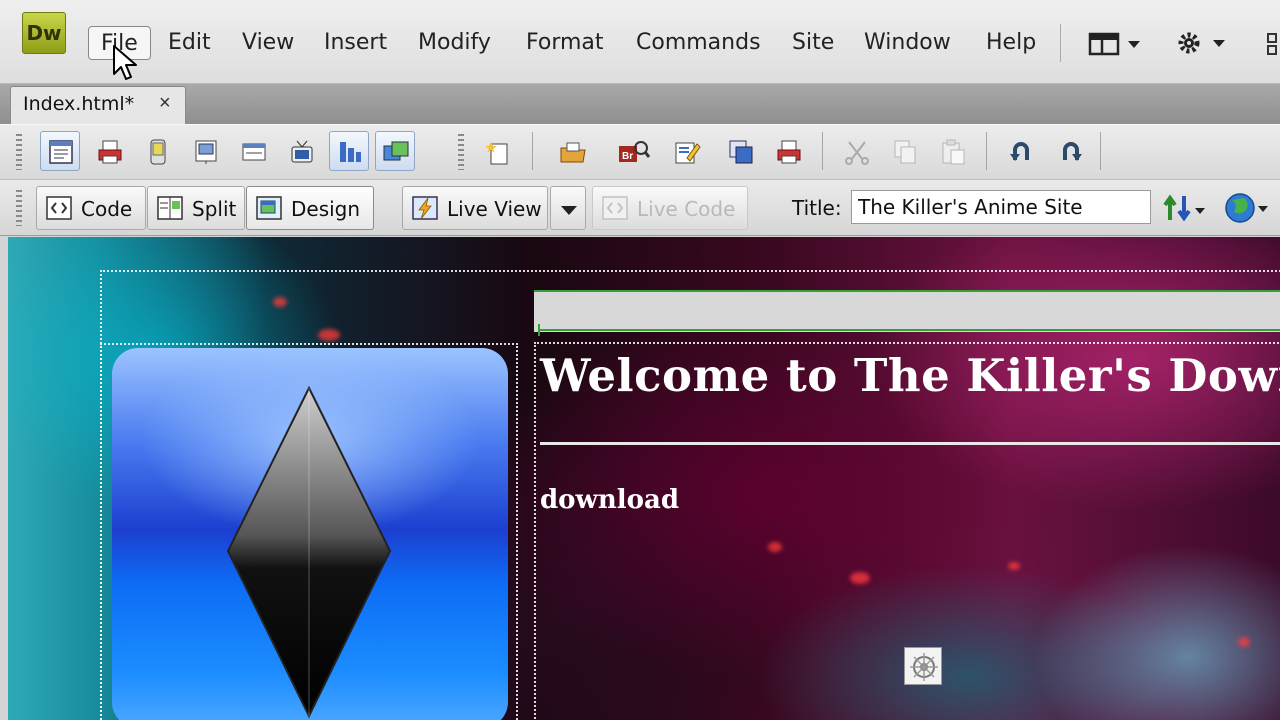 The image size is (1280, 720). What do you see at coordinates (170, 208) in the screenshot?
I see `split-icon` at bounding box center [170, 208].